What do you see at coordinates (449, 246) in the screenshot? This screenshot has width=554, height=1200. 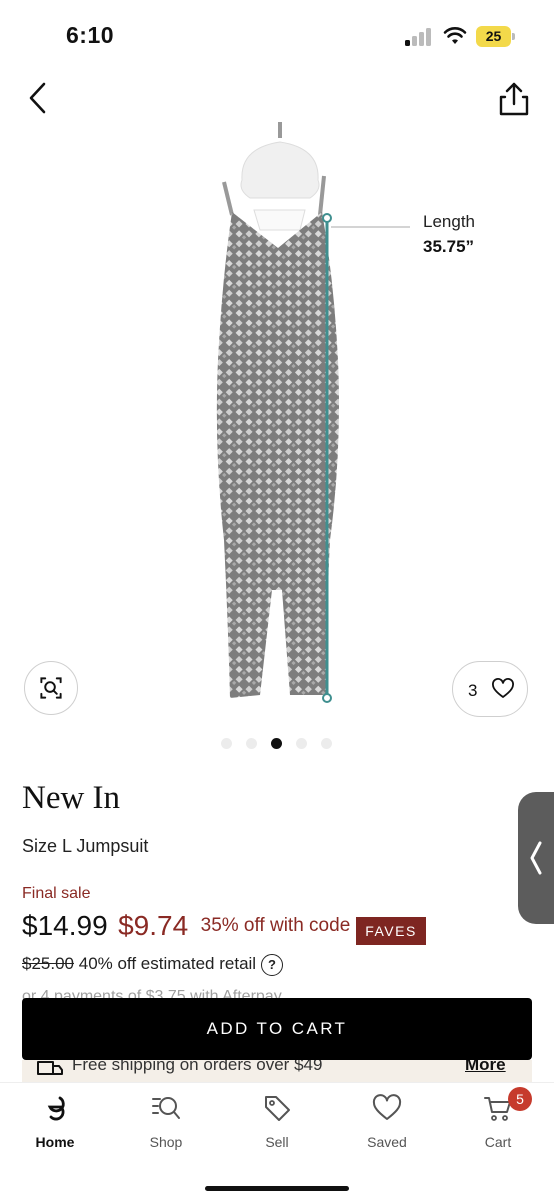 I see `measurement-value: 35.75”` at bounding box center [449, 246].